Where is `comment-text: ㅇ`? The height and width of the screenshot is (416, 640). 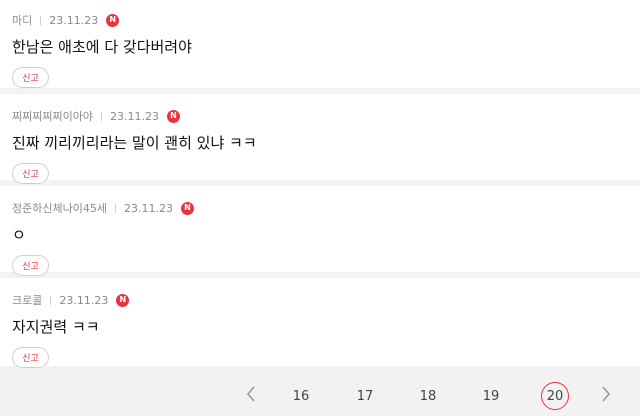 comment-text: ㅇ is located at coordinates (19, 235).